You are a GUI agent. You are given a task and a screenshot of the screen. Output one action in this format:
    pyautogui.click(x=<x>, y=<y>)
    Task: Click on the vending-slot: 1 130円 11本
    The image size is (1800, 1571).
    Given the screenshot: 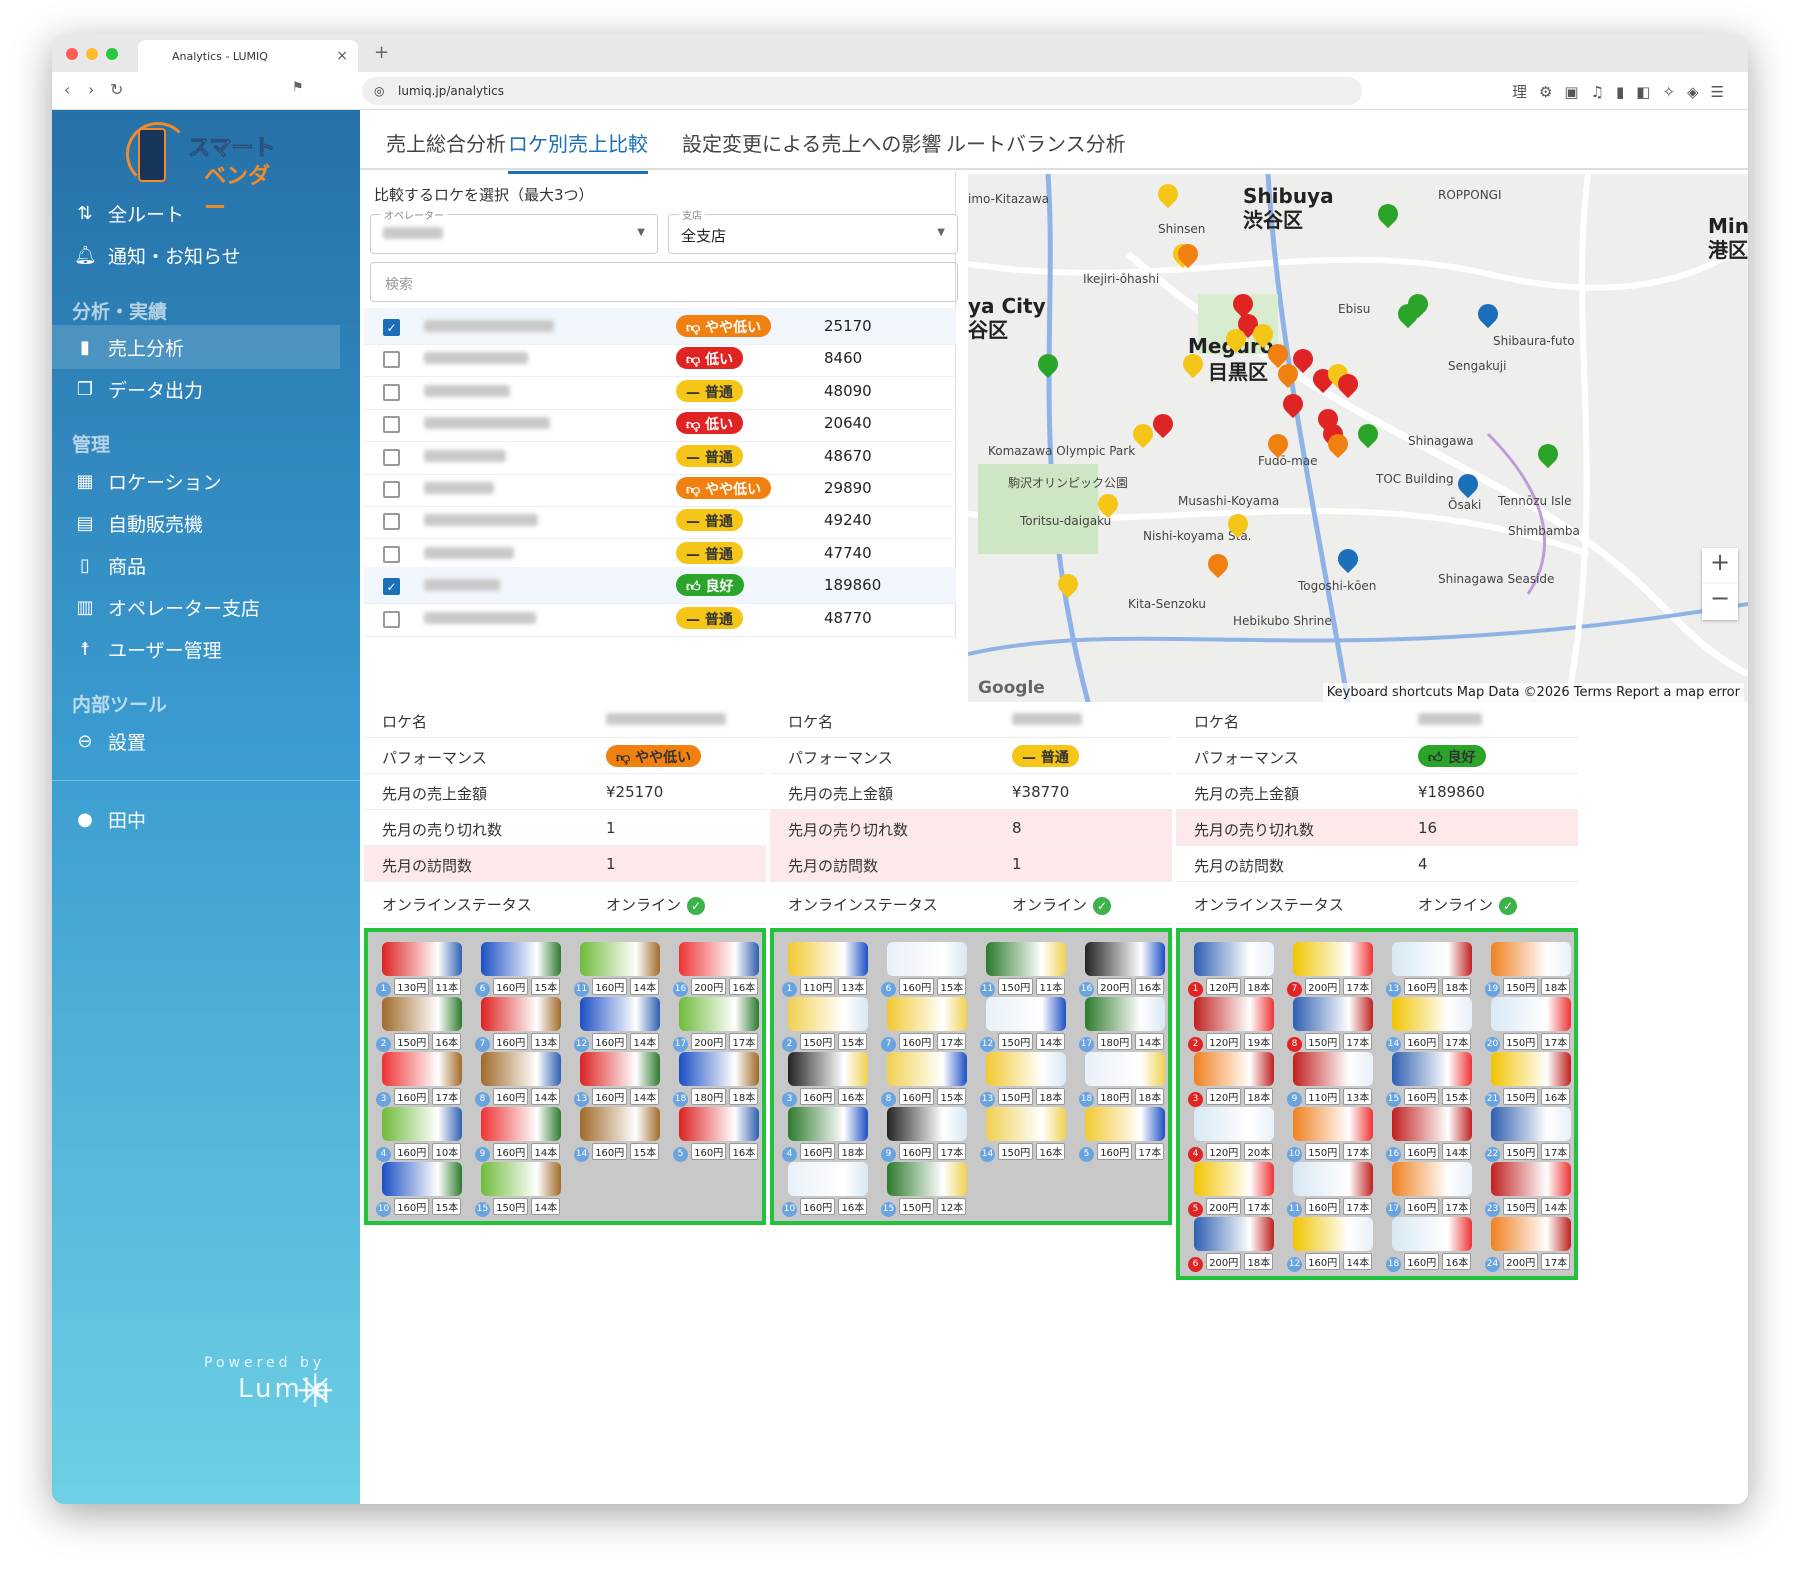 What is the action you would take?
    pyautogui.click(x=422, y=968)
    